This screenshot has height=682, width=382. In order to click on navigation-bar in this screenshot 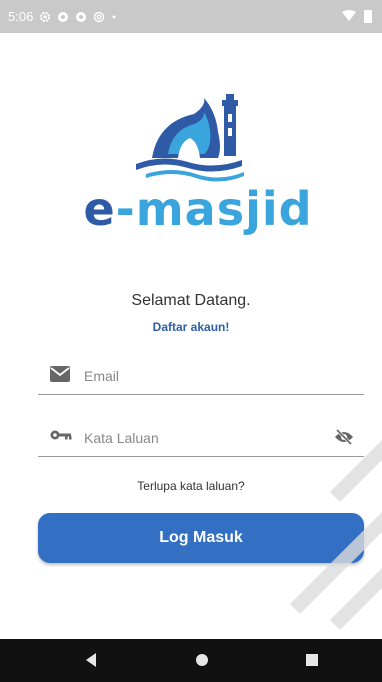, I will do `click(191, 660)`.